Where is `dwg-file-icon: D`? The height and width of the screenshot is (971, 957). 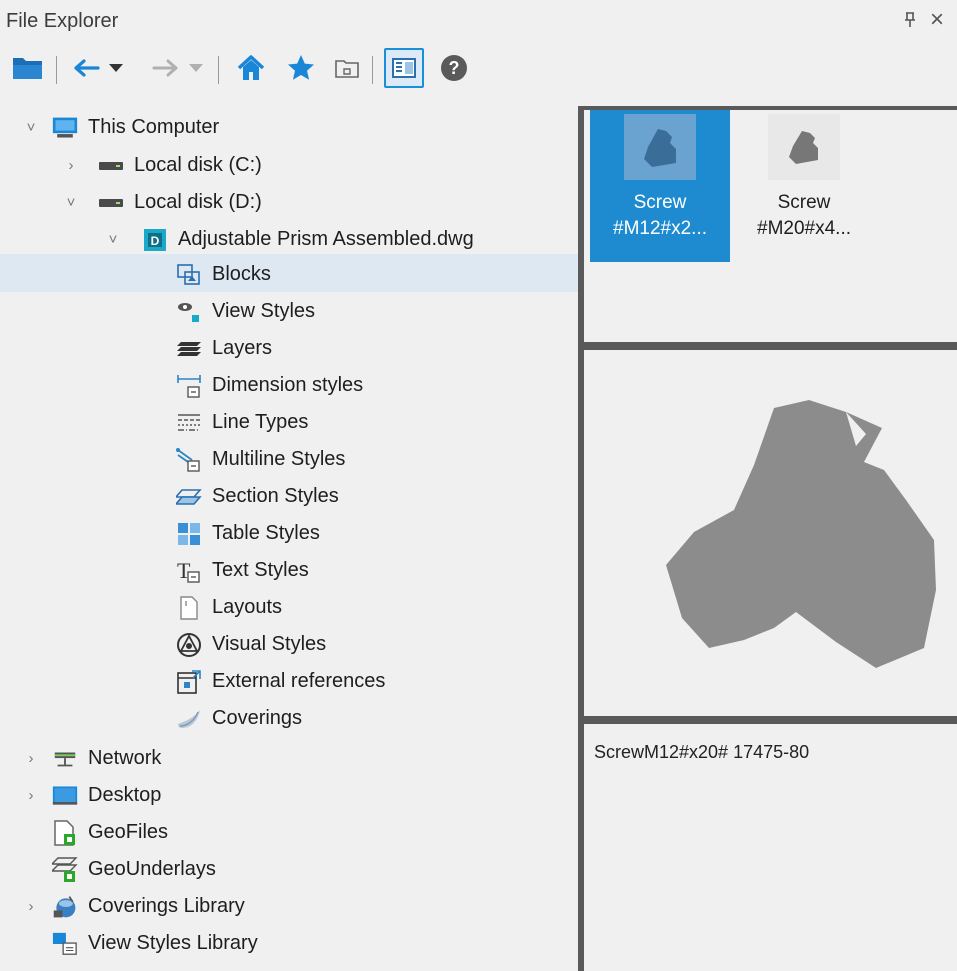 dwg-file-icon: D is located at coordinates (155, 240).